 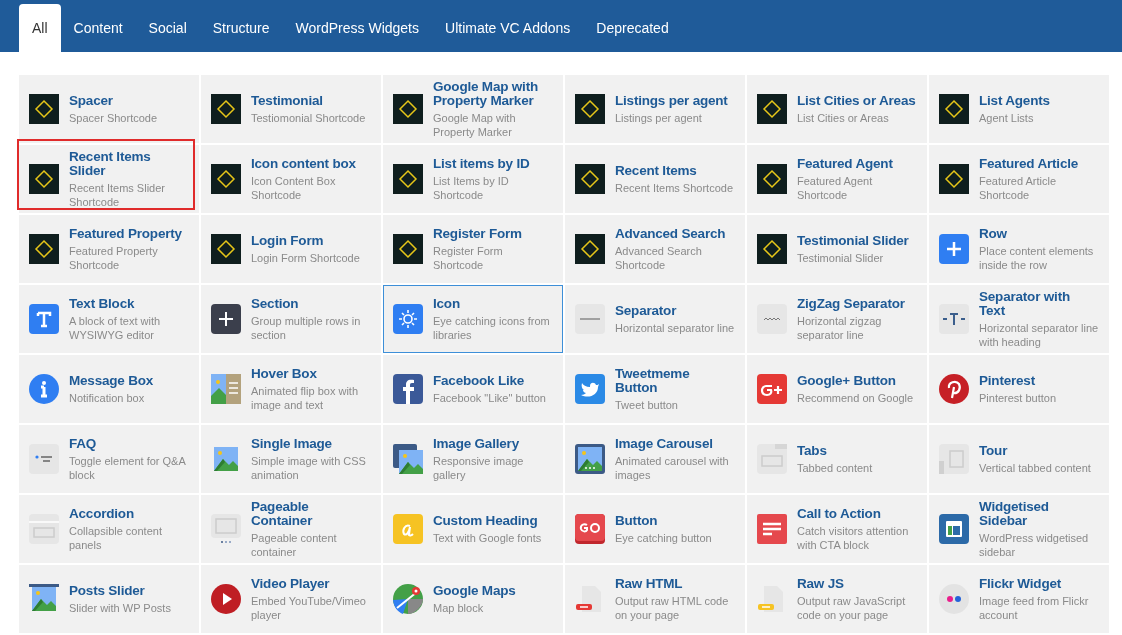 I want to click on element-card: Google+ Button Recommend on Google, so click(x=837, y=389).